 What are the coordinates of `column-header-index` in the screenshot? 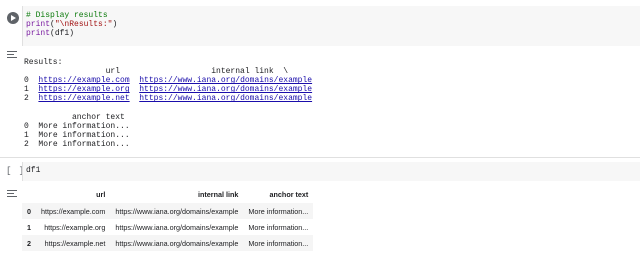 It's located at (29, 194).